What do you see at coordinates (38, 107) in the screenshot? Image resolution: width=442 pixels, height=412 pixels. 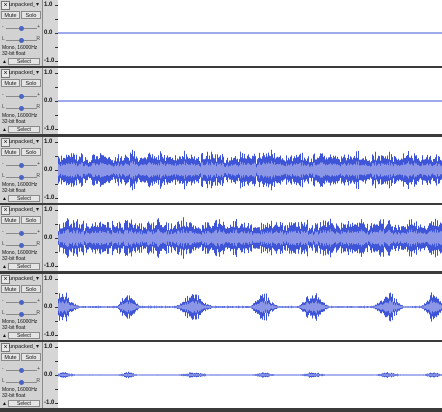 I see `pan-right-label: R` at bounding box center [38, 107].